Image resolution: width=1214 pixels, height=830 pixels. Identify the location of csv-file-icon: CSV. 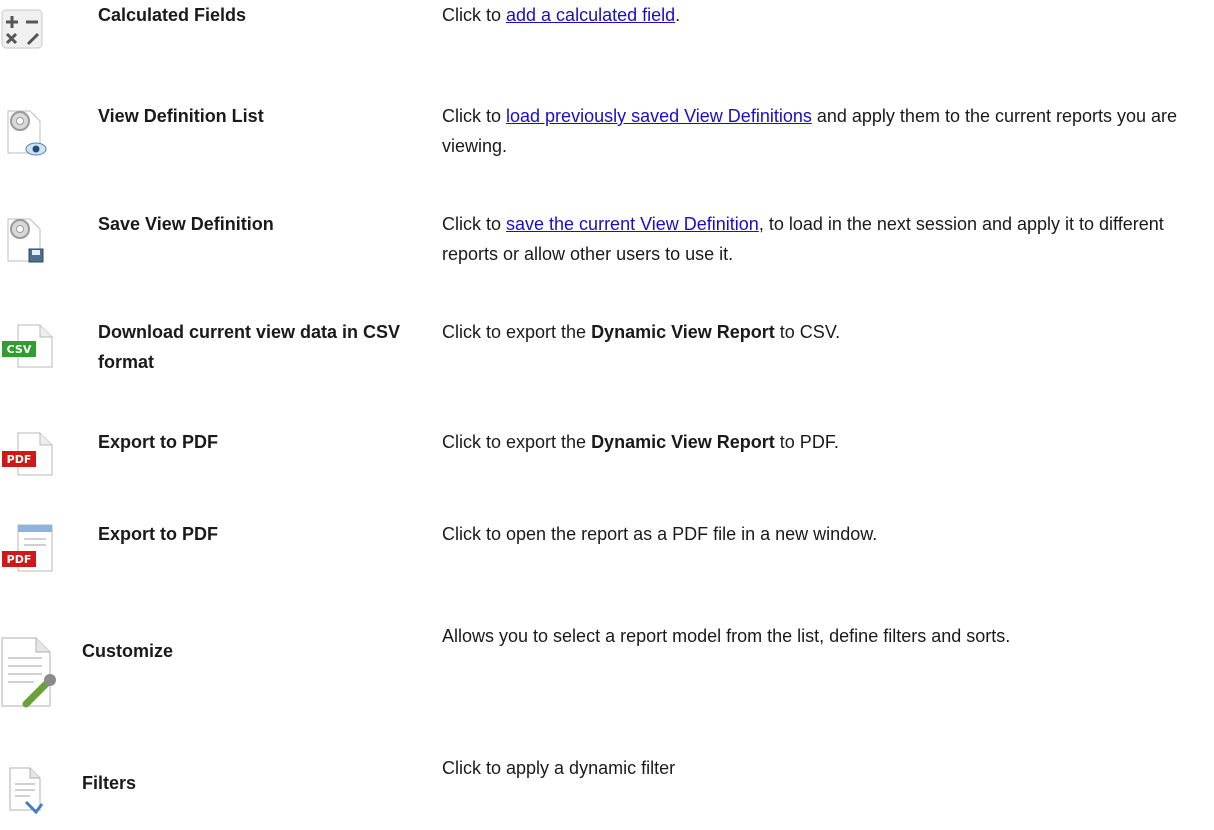
(32, 353).